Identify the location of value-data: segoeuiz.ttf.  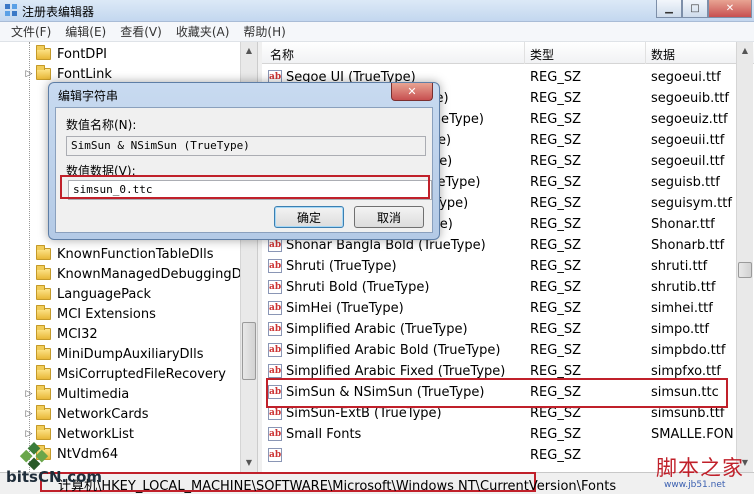
(689, 119).